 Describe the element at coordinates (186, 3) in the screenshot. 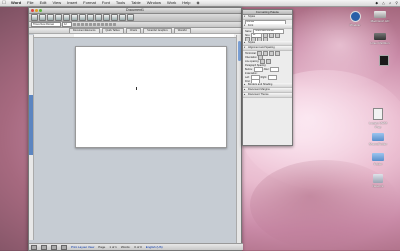

I see `menu-help: Help` at that location.